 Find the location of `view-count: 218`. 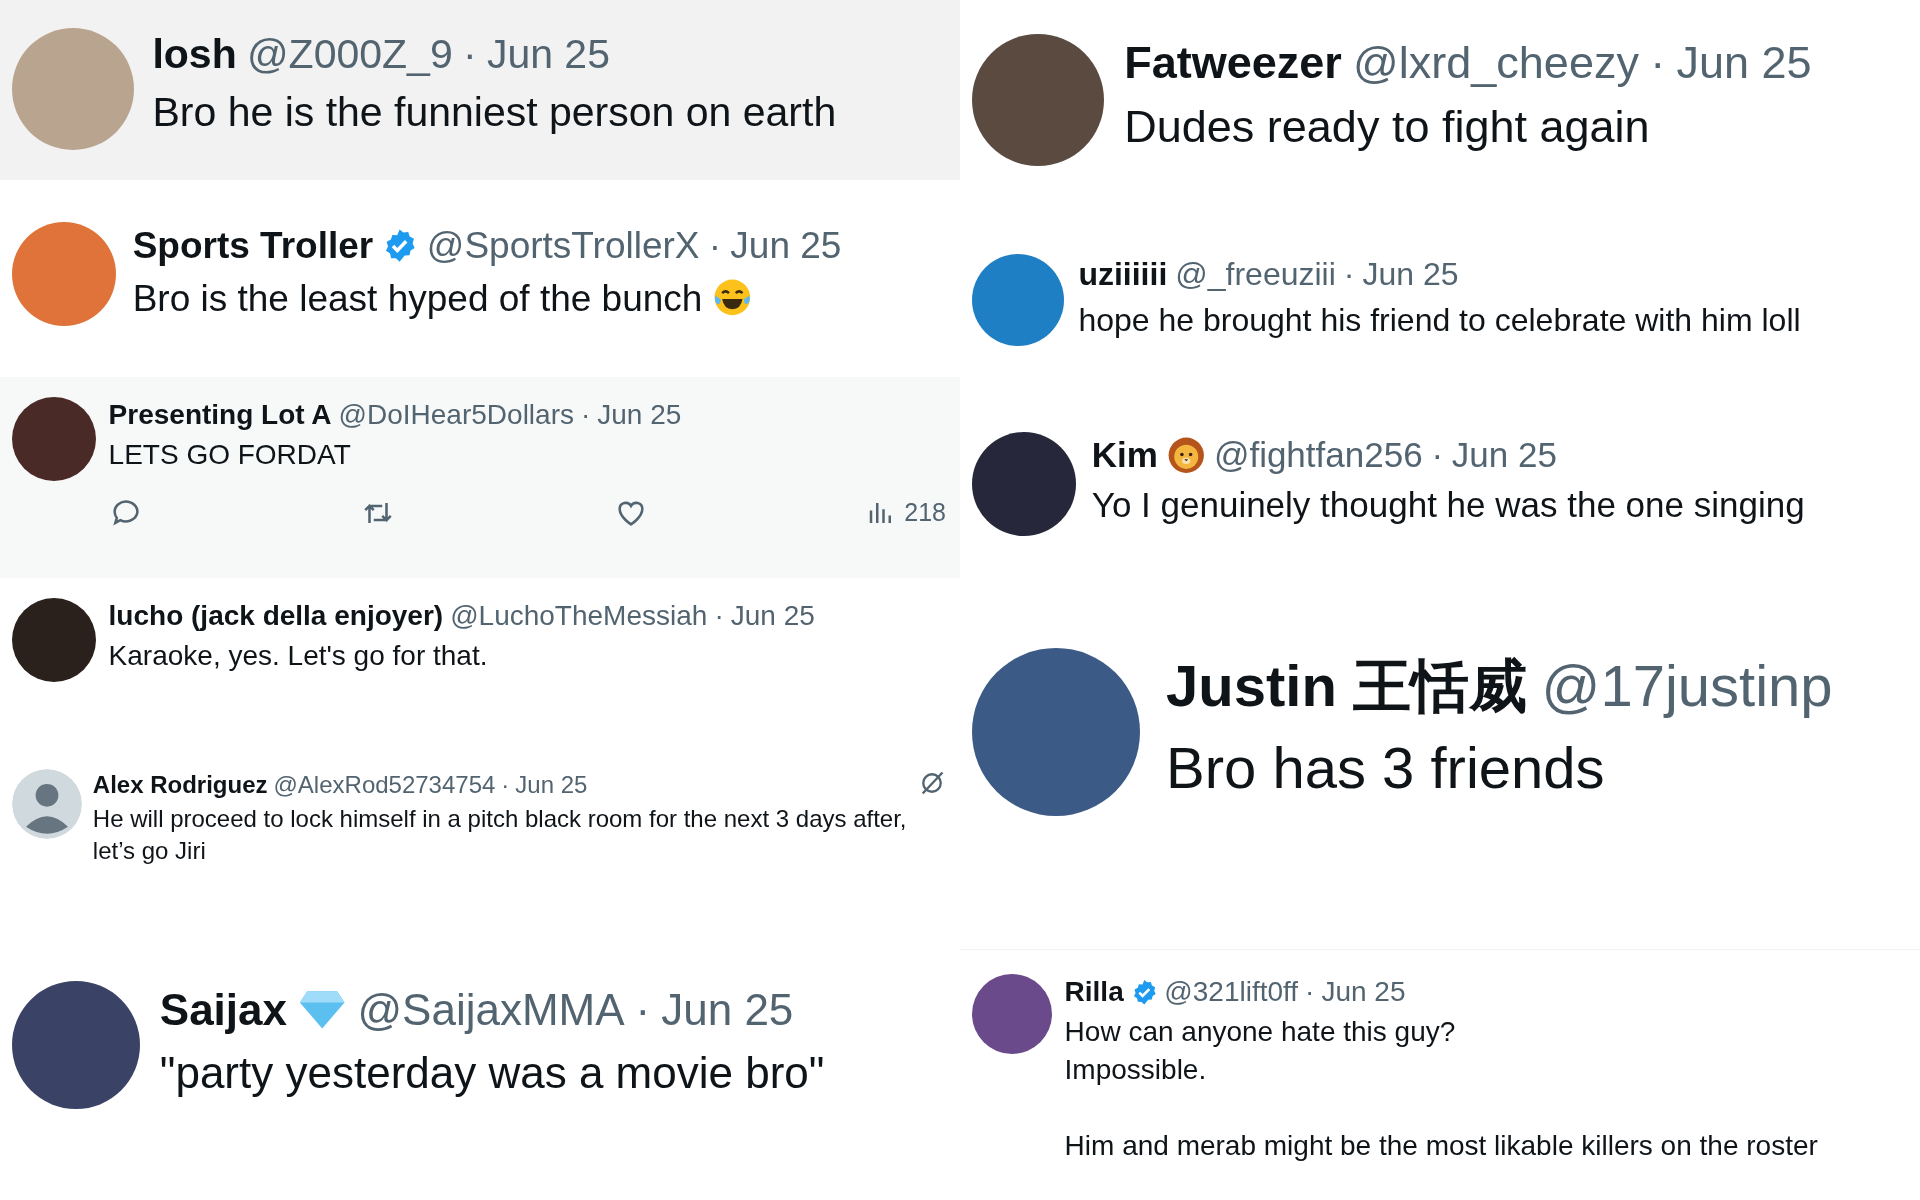

view-count: 218 is located at coordinates (925, 513).